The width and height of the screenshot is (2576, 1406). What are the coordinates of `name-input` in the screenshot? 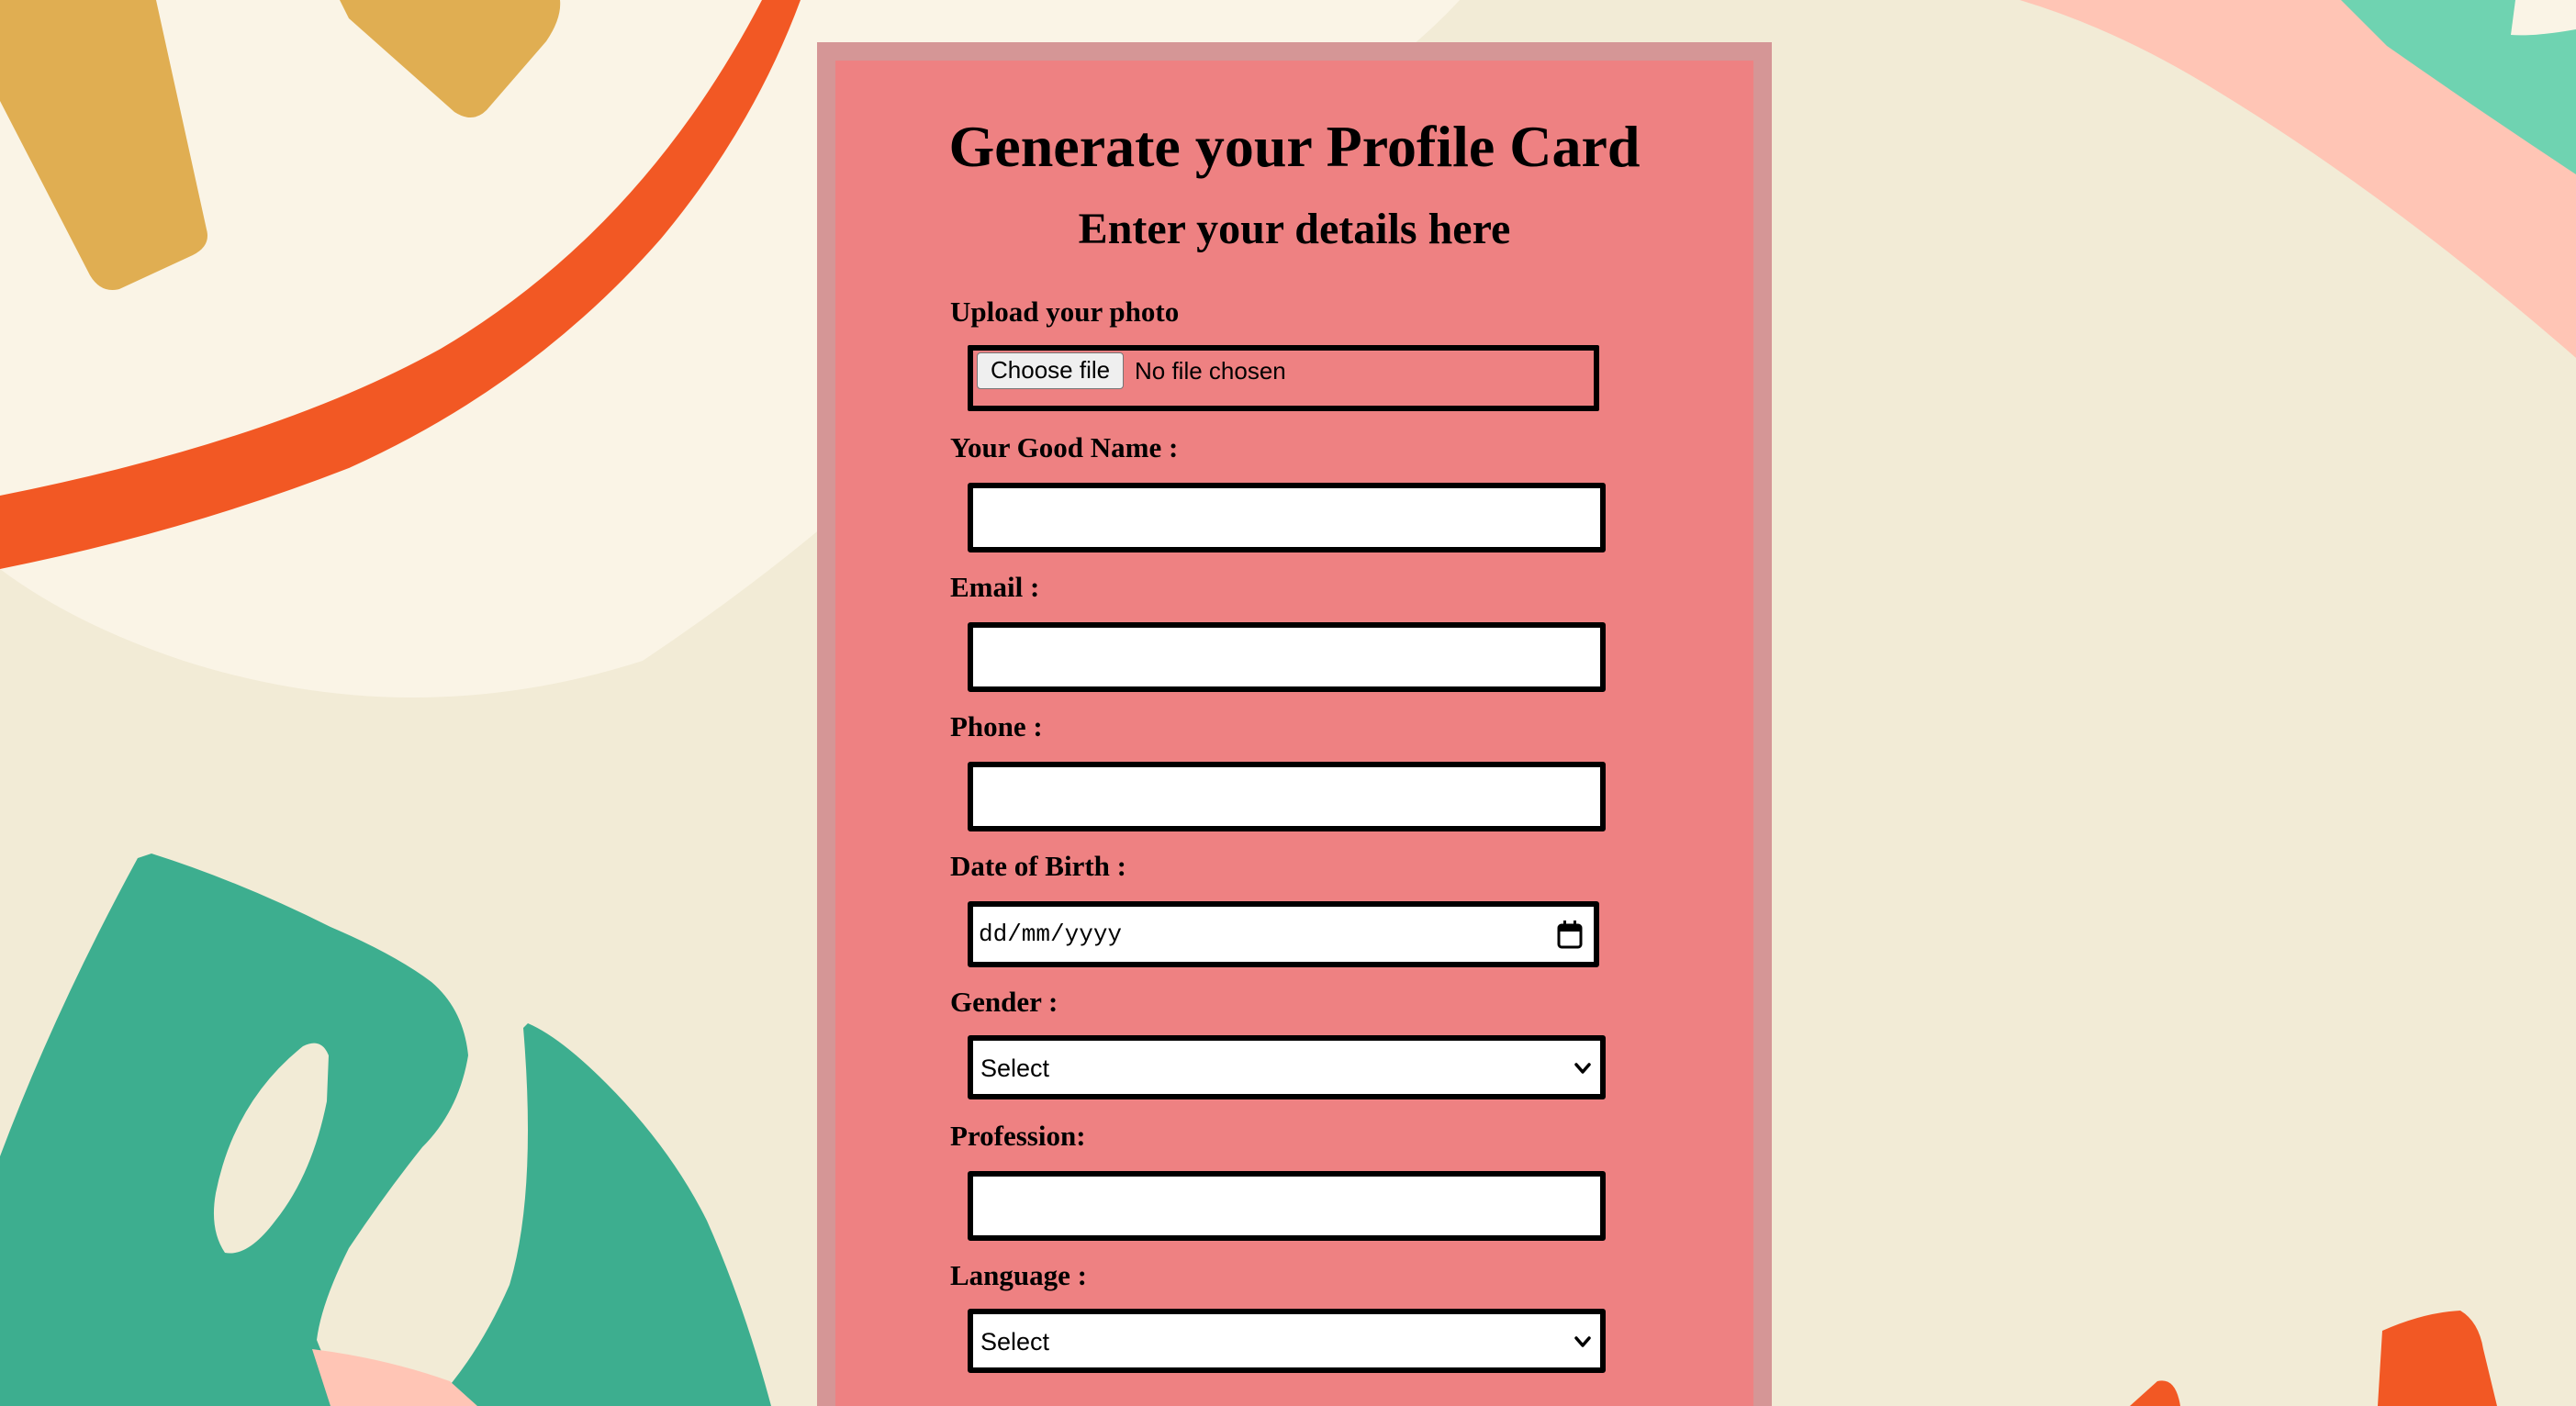 It's located at (1287, 517).